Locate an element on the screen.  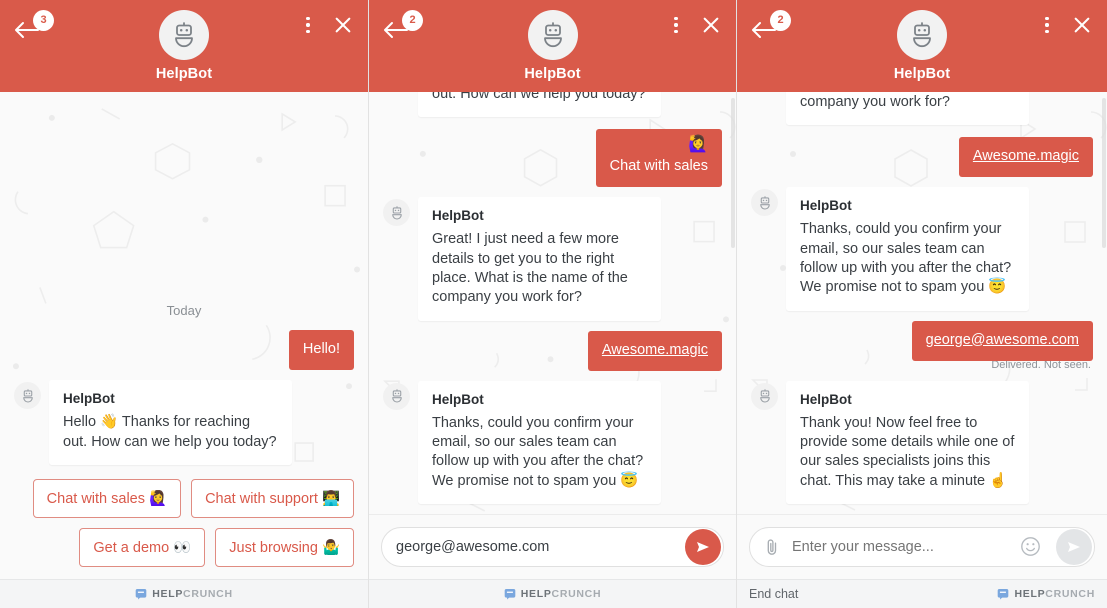
message-emoji: 🙋‍♀️ is located at coordinates (698, 145).